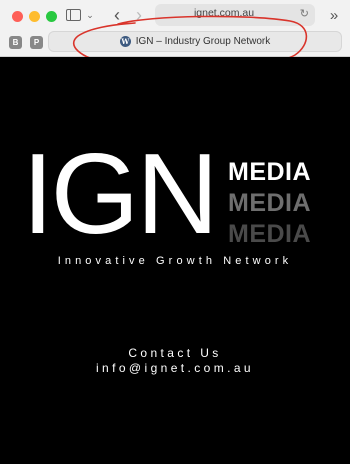  I want to click on contact-heading: Contact Us, so click(175, 353).